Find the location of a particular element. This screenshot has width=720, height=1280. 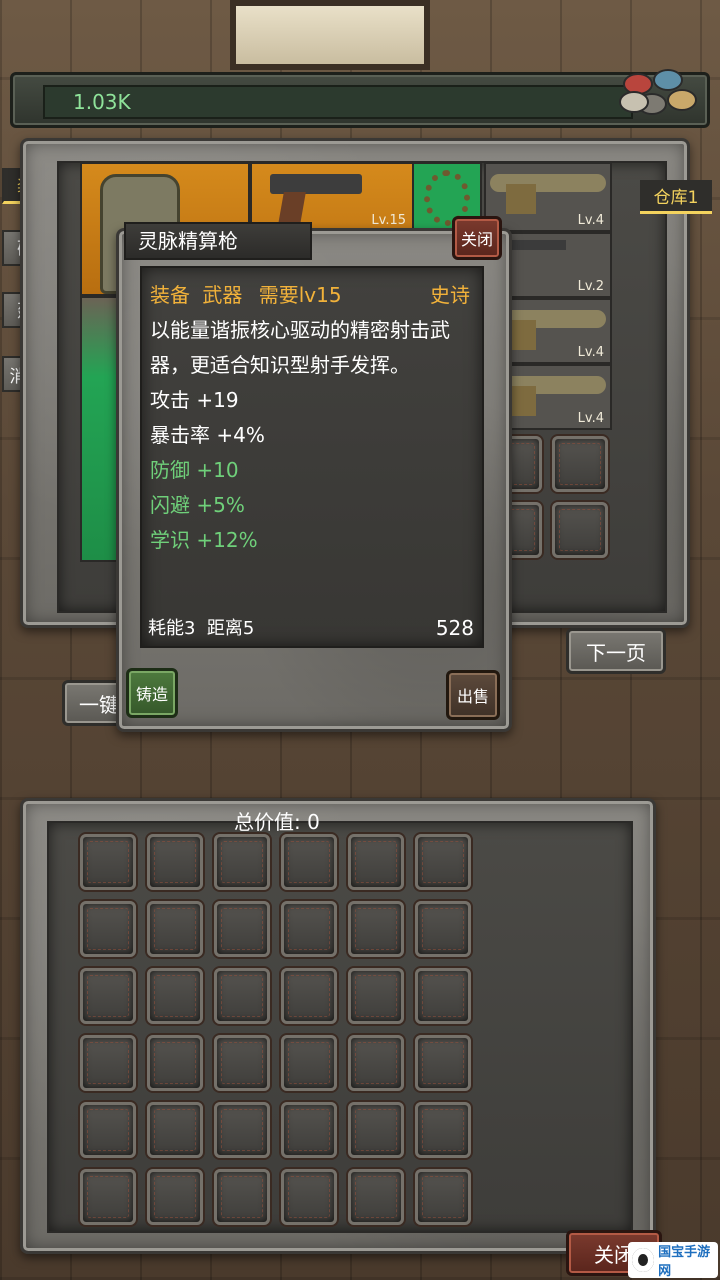

rifle-icon is located at coordinates (536, 245).